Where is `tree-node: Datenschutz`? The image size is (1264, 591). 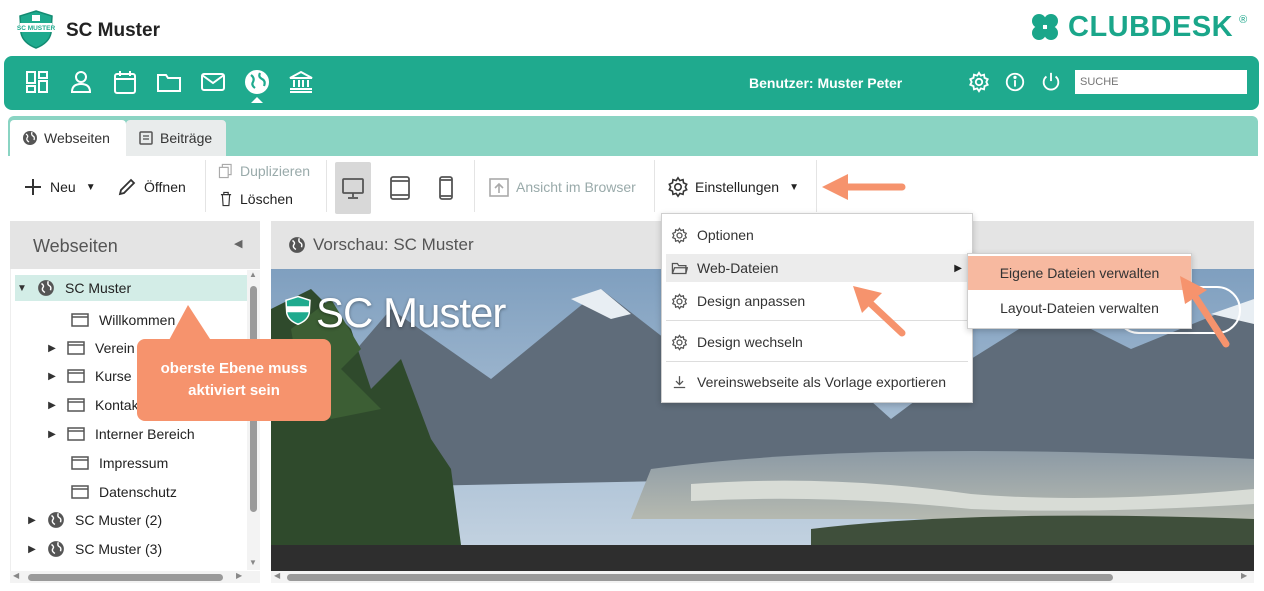 tree-node: Datenschutz is located at coordinates (124, 492).